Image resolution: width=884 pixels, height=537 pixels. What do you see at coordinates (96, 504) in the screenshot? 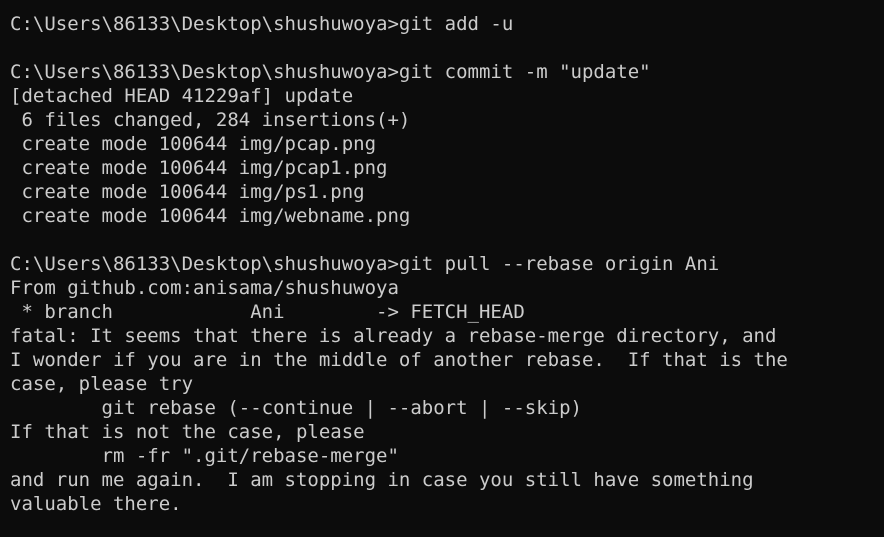
I see `terminal-line-error-message: valuable there.` at bounding box center [96, 504].